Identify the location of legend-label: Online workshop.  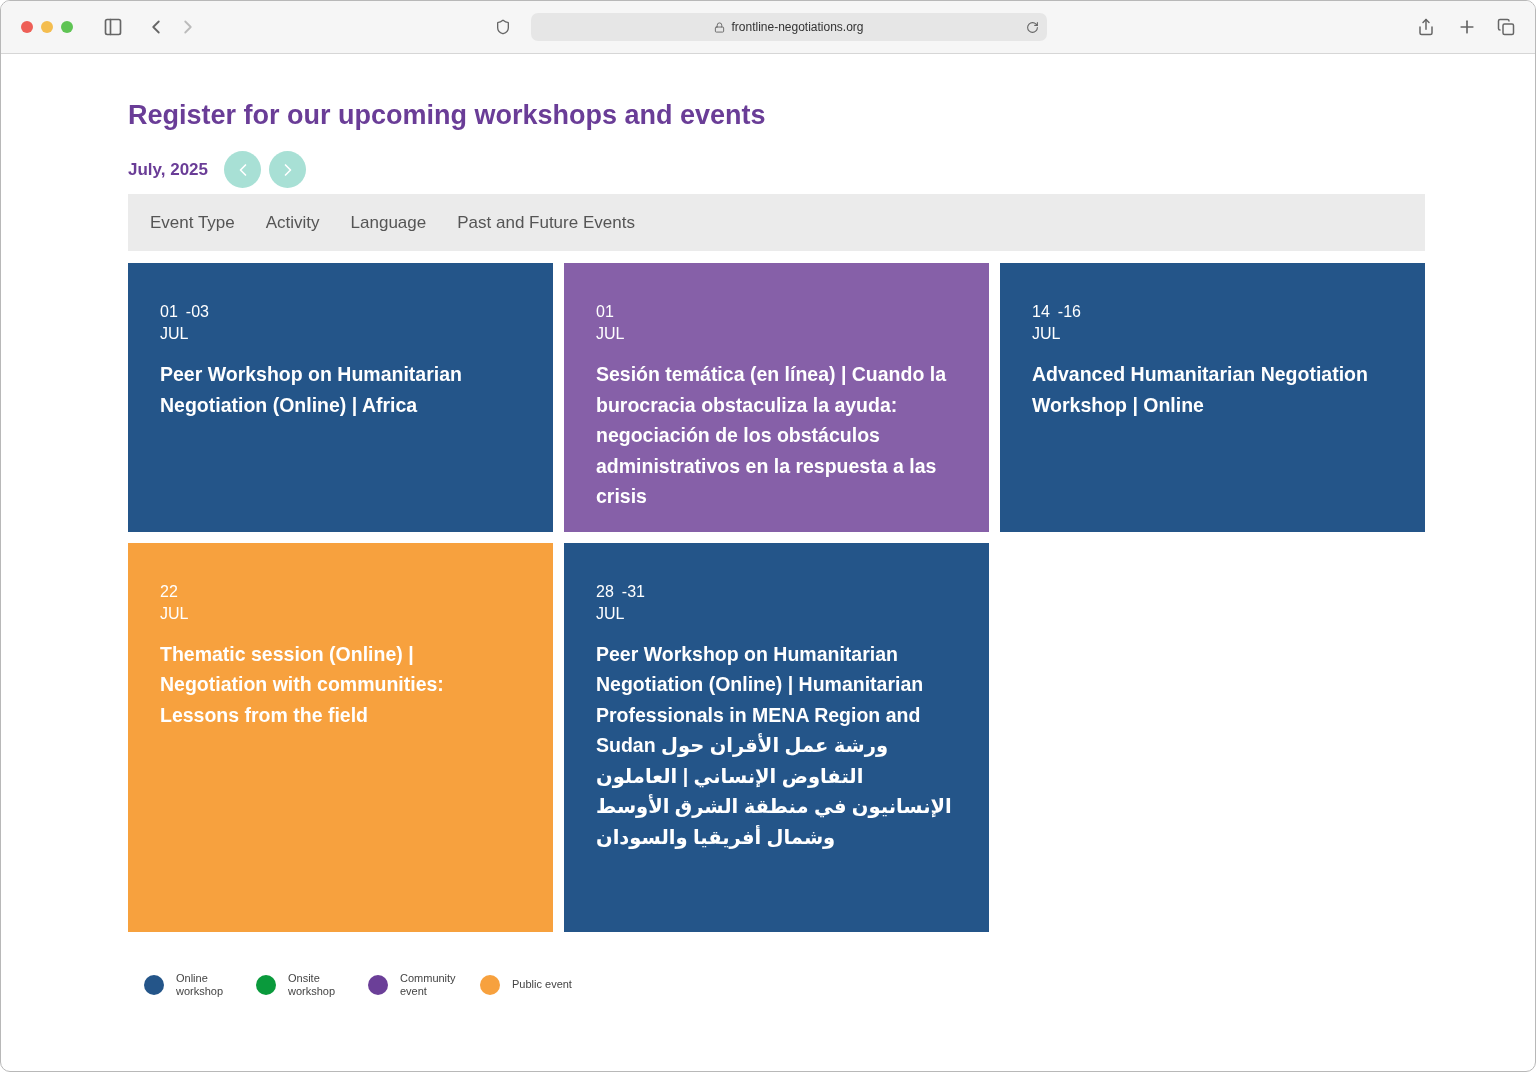
(200, 984).